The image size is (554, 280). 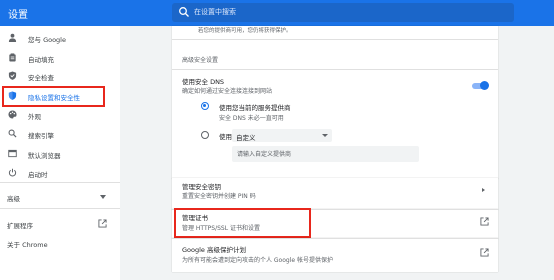 What do you see at coordinates (205, 106) in the screenshot?
I see `dns-current-provider-radio` at bounding box center [205, 106].